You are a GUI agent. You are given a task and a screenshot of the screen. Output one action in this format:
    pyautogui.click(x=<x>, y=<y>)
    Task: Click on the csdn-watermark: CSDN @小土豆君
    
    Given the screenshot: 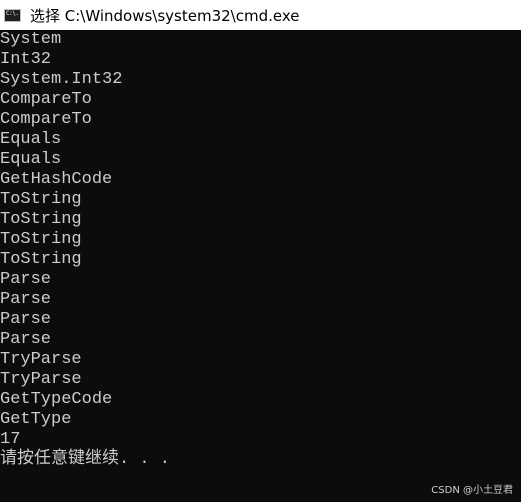 What is the action you would take?
    pyautogui.click(x=472, y=490)
    